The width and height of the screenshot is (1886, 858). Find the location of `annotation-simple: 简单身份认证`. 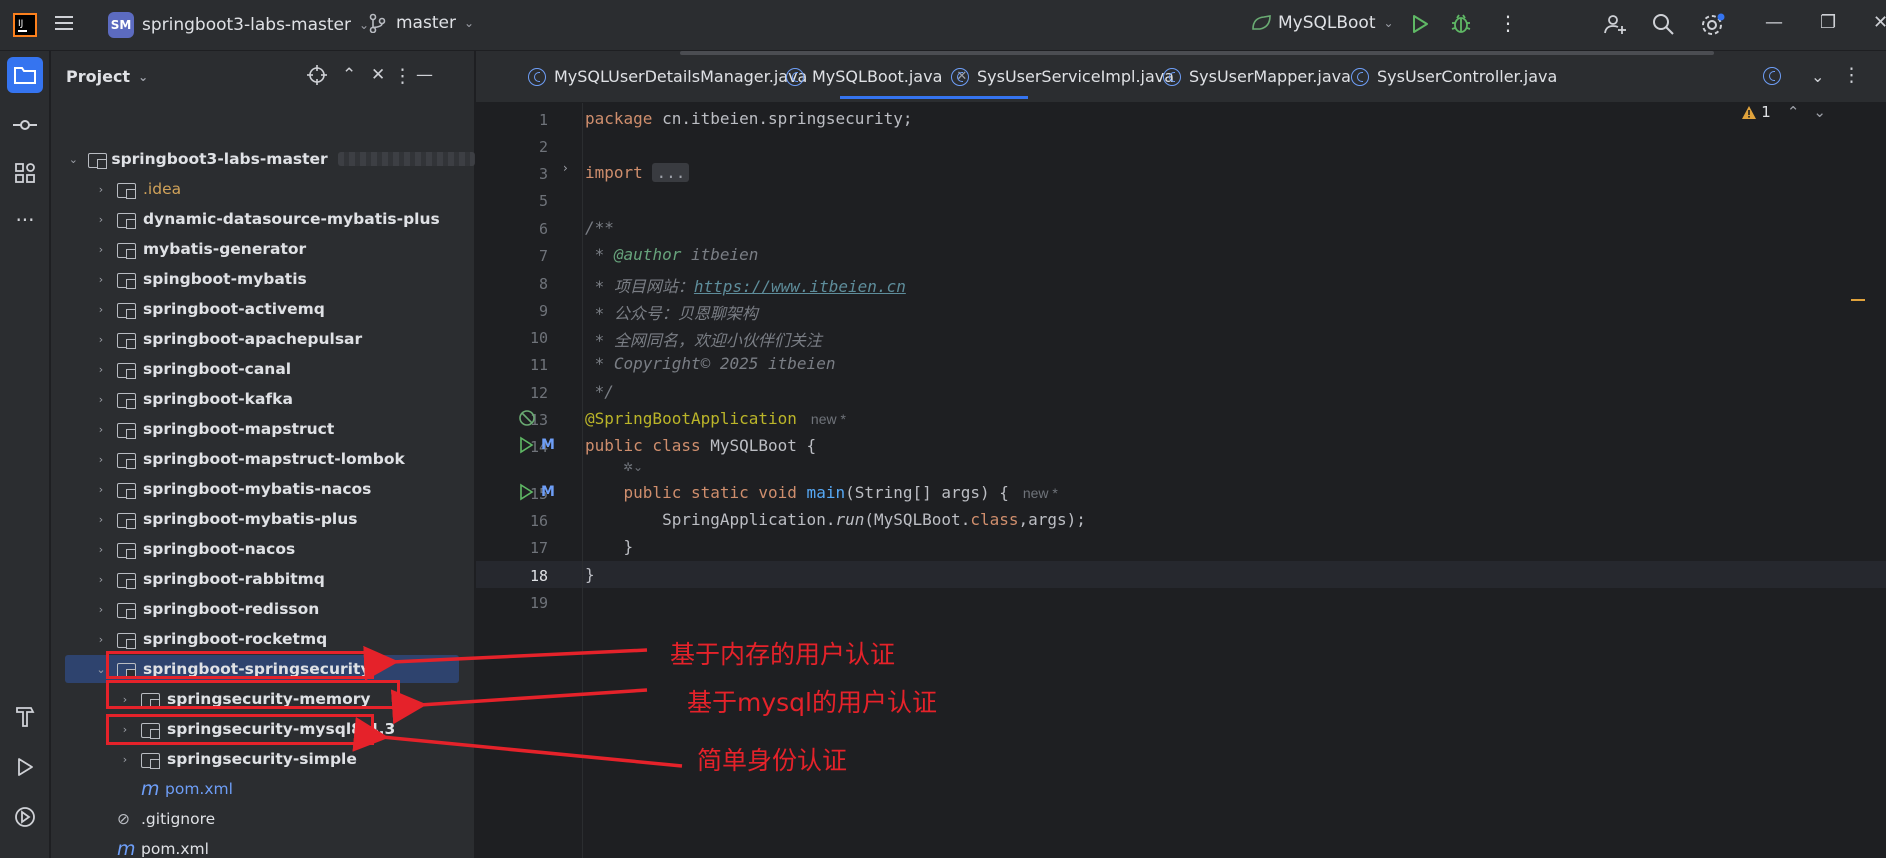

annotation-simple: 简单身份认证 is located at coordinates (772, 760).